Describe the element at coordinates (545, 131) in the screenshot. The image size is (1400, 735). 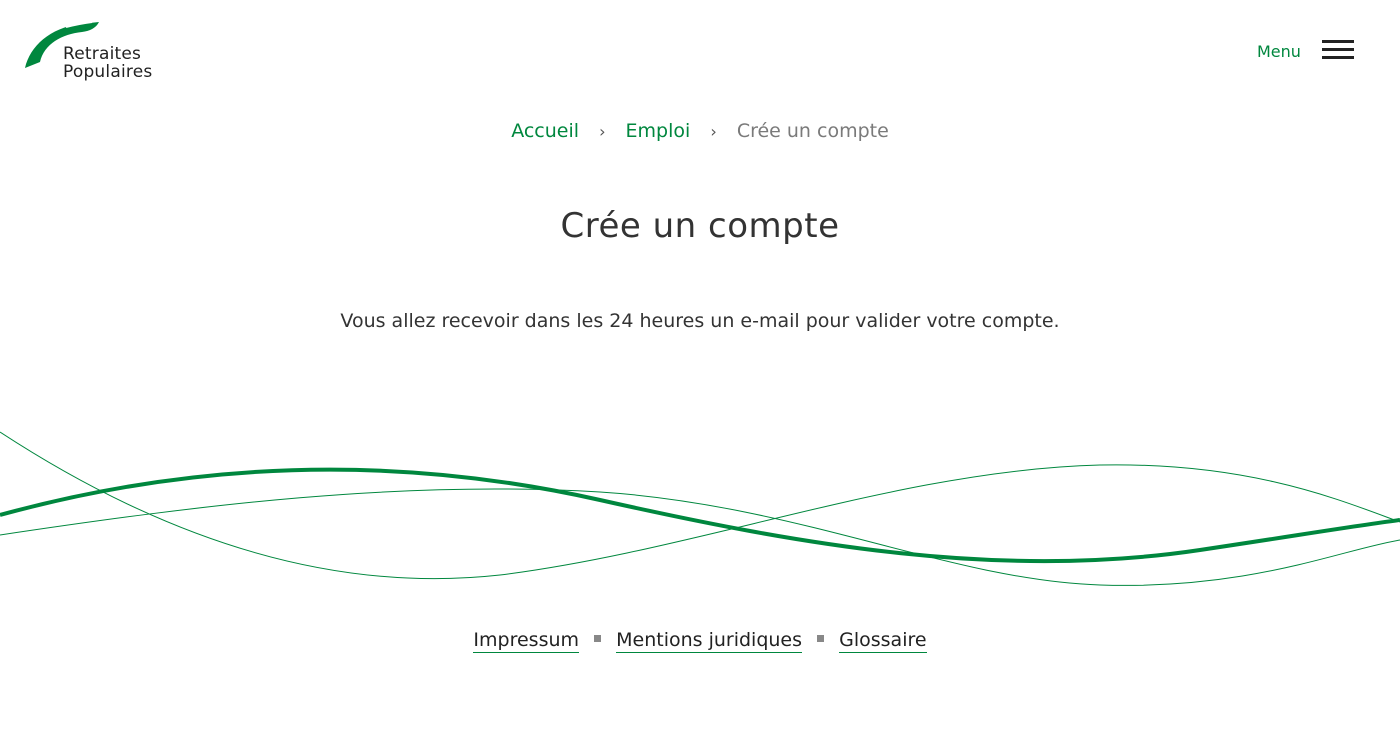
I see `breadcrumb-home-link: Accueil` at that location.